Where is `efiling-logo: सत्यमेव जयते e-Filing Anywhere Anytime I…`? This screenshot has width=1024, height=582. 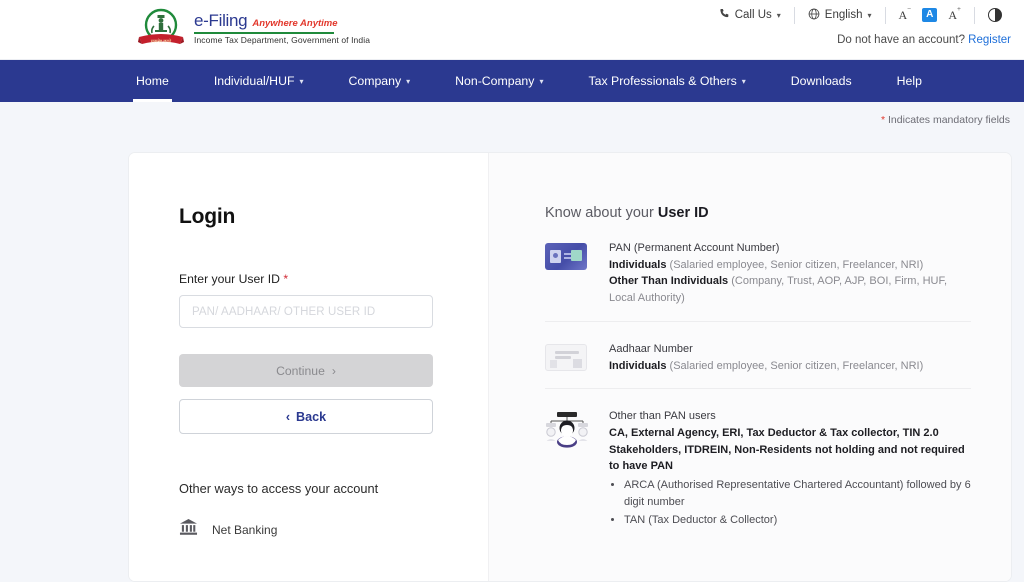
efiling-logo: सत्यमेव जयते e-Filing Anywhere Anytime I… is located at coordinates (253, 28).